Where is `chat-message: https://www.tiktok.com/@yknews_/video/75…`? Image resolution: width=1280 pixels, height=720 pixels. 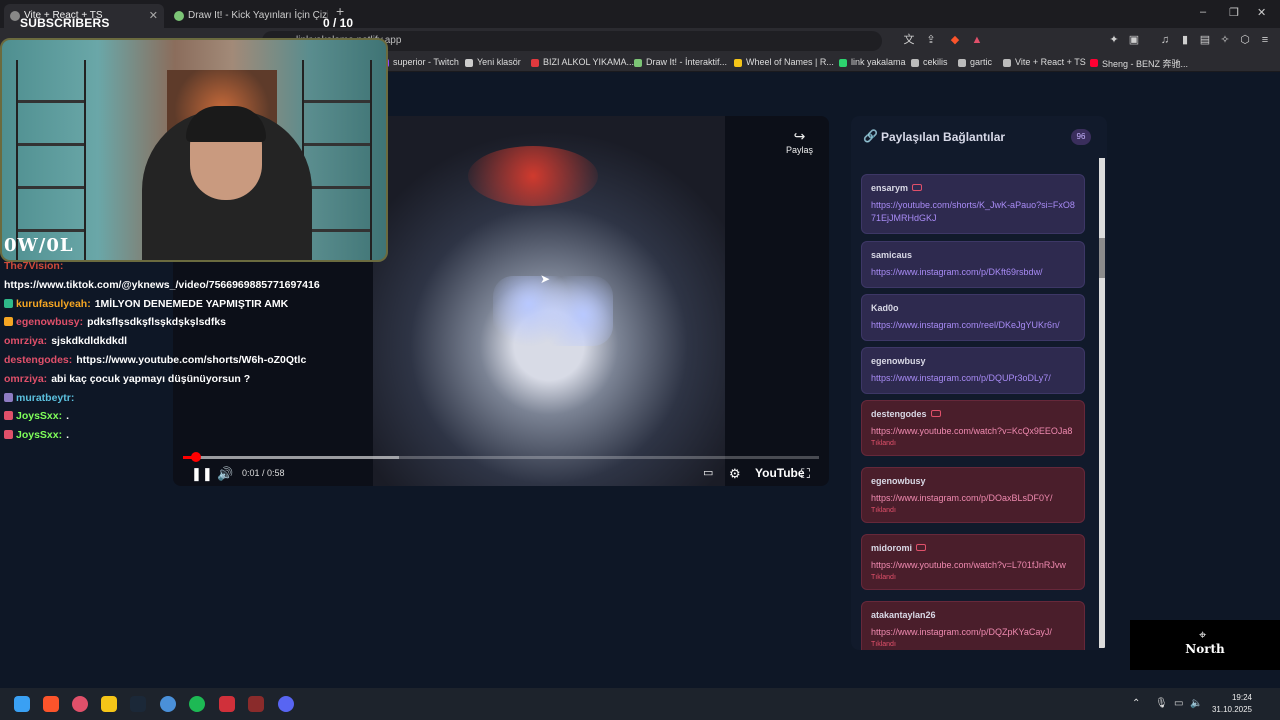
chat-message: https://www.tiktok.com/@yknews_/video/75… is located at coordinates (194, 285).